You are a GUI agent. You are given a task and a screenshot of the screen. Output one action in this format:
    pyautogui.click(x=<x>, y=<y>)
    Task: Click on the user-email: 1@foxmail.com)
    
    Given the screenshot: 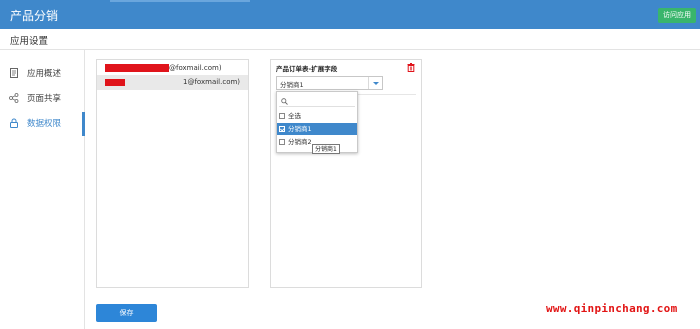 What is the action you would take?
    pyautogui.click(x=212, y=82)
    